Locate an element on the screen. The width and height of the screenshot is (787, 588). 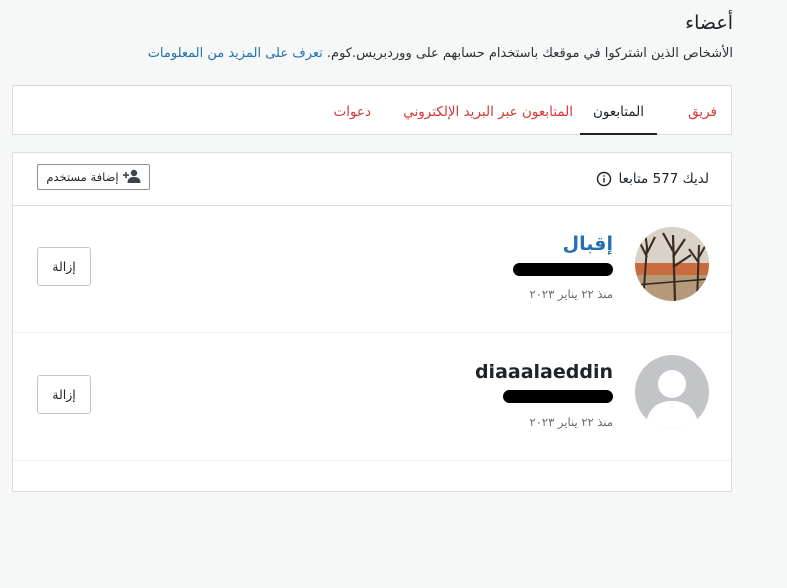
tab-invites: دعوات is located at coordinates (352, 110).